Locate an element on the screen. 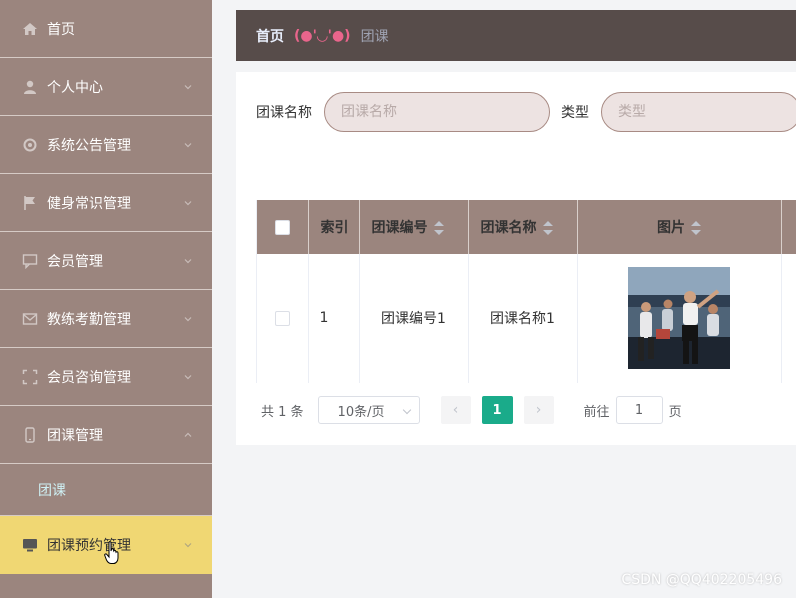 The image size is (796, 598). page-number-button: 1 is located at coordinates (497, 410).